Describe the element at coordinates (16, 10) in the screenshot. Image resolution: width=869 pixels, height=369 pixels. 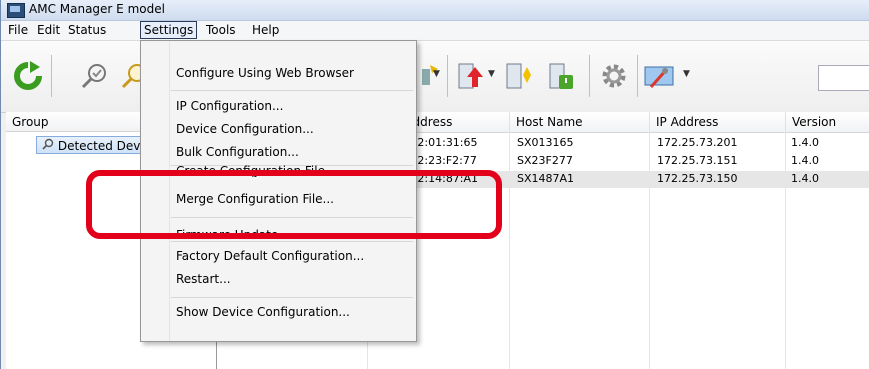
I see `app-window-icon` at that location.